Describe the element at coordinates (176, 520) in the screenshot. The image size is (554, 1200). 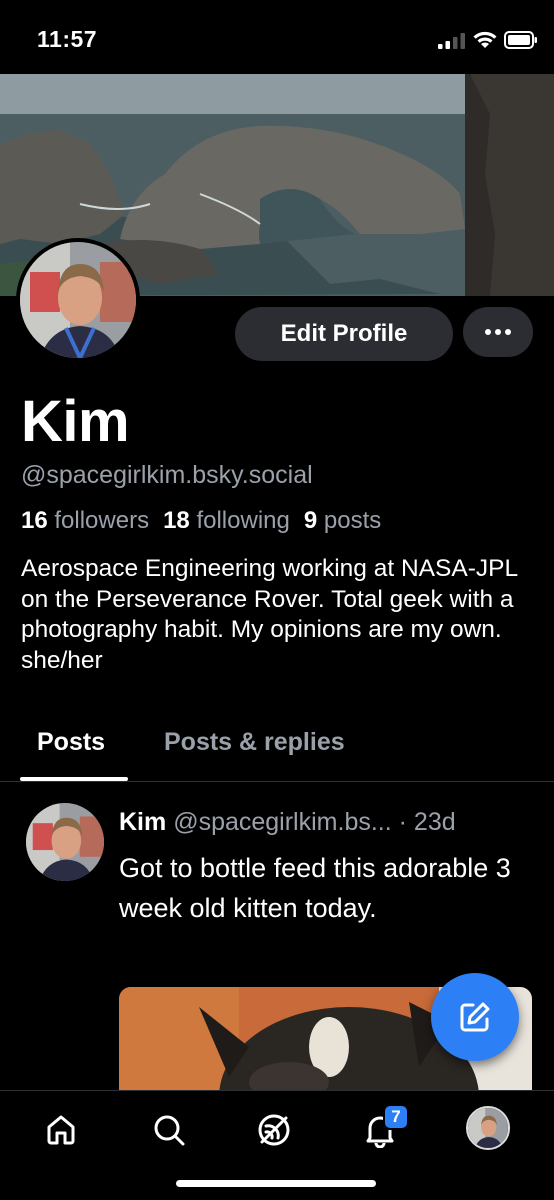
I see `following-count: 18` at that location.